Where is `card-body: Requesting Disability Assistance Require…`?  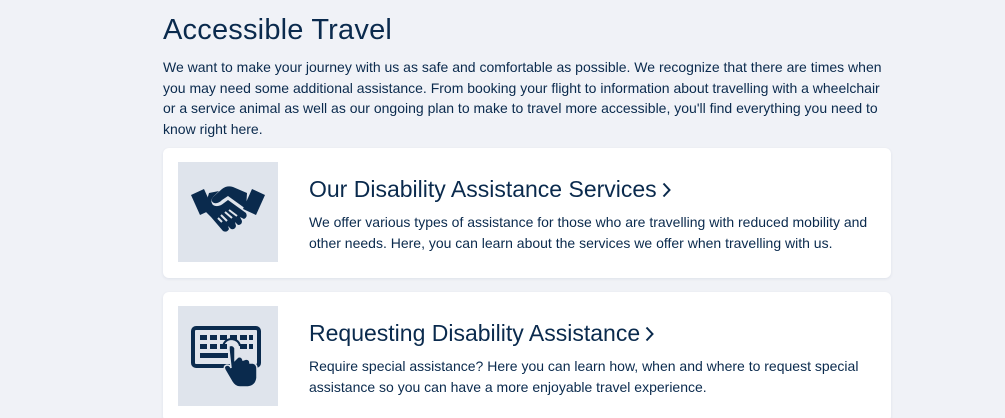 card-body: Requesting Disability Assistance Require… is located at coordinates (594, 357).